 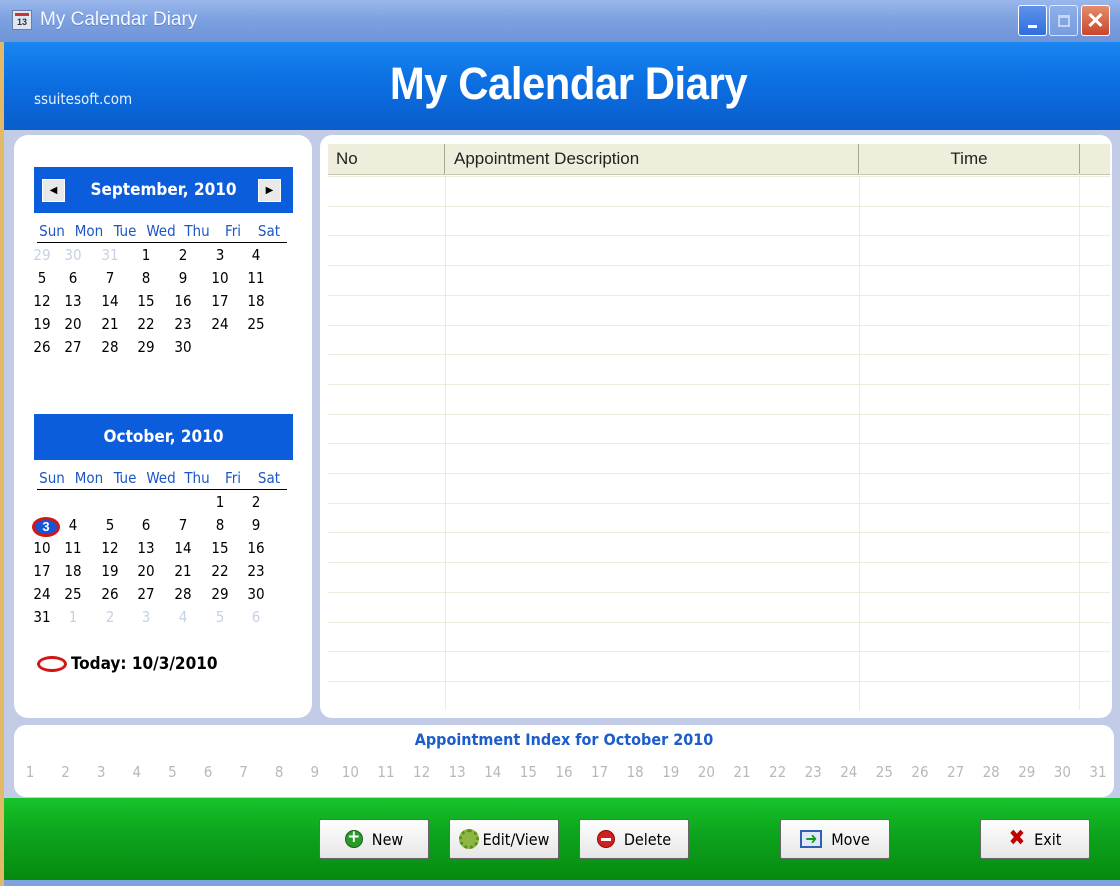 What do you see at coordinates (386, 159) in the screenshot?
I see `column-header-no: No` at bounding box center [386, 159].